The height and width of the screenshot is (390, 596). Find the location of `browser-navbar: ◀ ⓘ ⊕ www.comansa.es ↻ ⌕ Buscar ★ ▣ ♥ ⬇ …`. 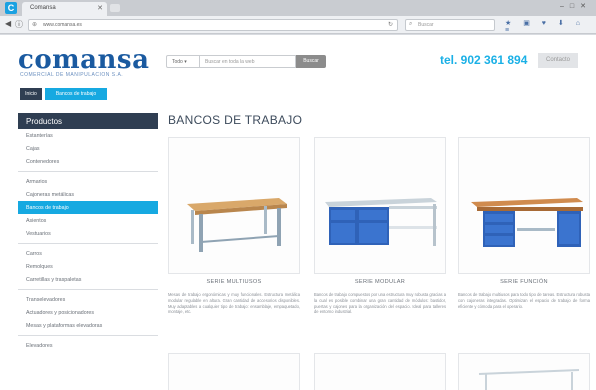

browser-navbar: ◀ ⓘ ⊕ www.comansa.es ↻ ⌕ Buscar ★ ▣ ♥ ⬇ … is located at coordinates (298, 25).